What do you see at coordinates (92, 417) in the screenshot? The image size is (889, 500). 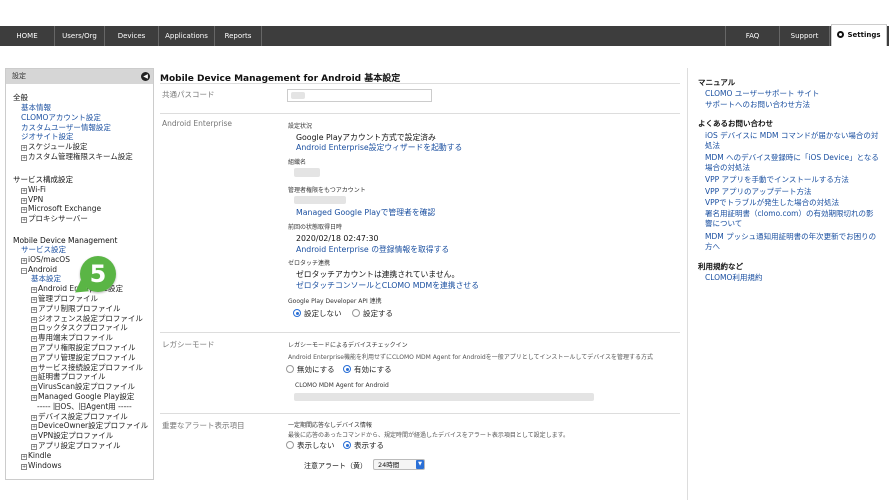 I see `sidebar-item-device-settings: + デバイス設定プロファイル` at bounding box center [92, 417].